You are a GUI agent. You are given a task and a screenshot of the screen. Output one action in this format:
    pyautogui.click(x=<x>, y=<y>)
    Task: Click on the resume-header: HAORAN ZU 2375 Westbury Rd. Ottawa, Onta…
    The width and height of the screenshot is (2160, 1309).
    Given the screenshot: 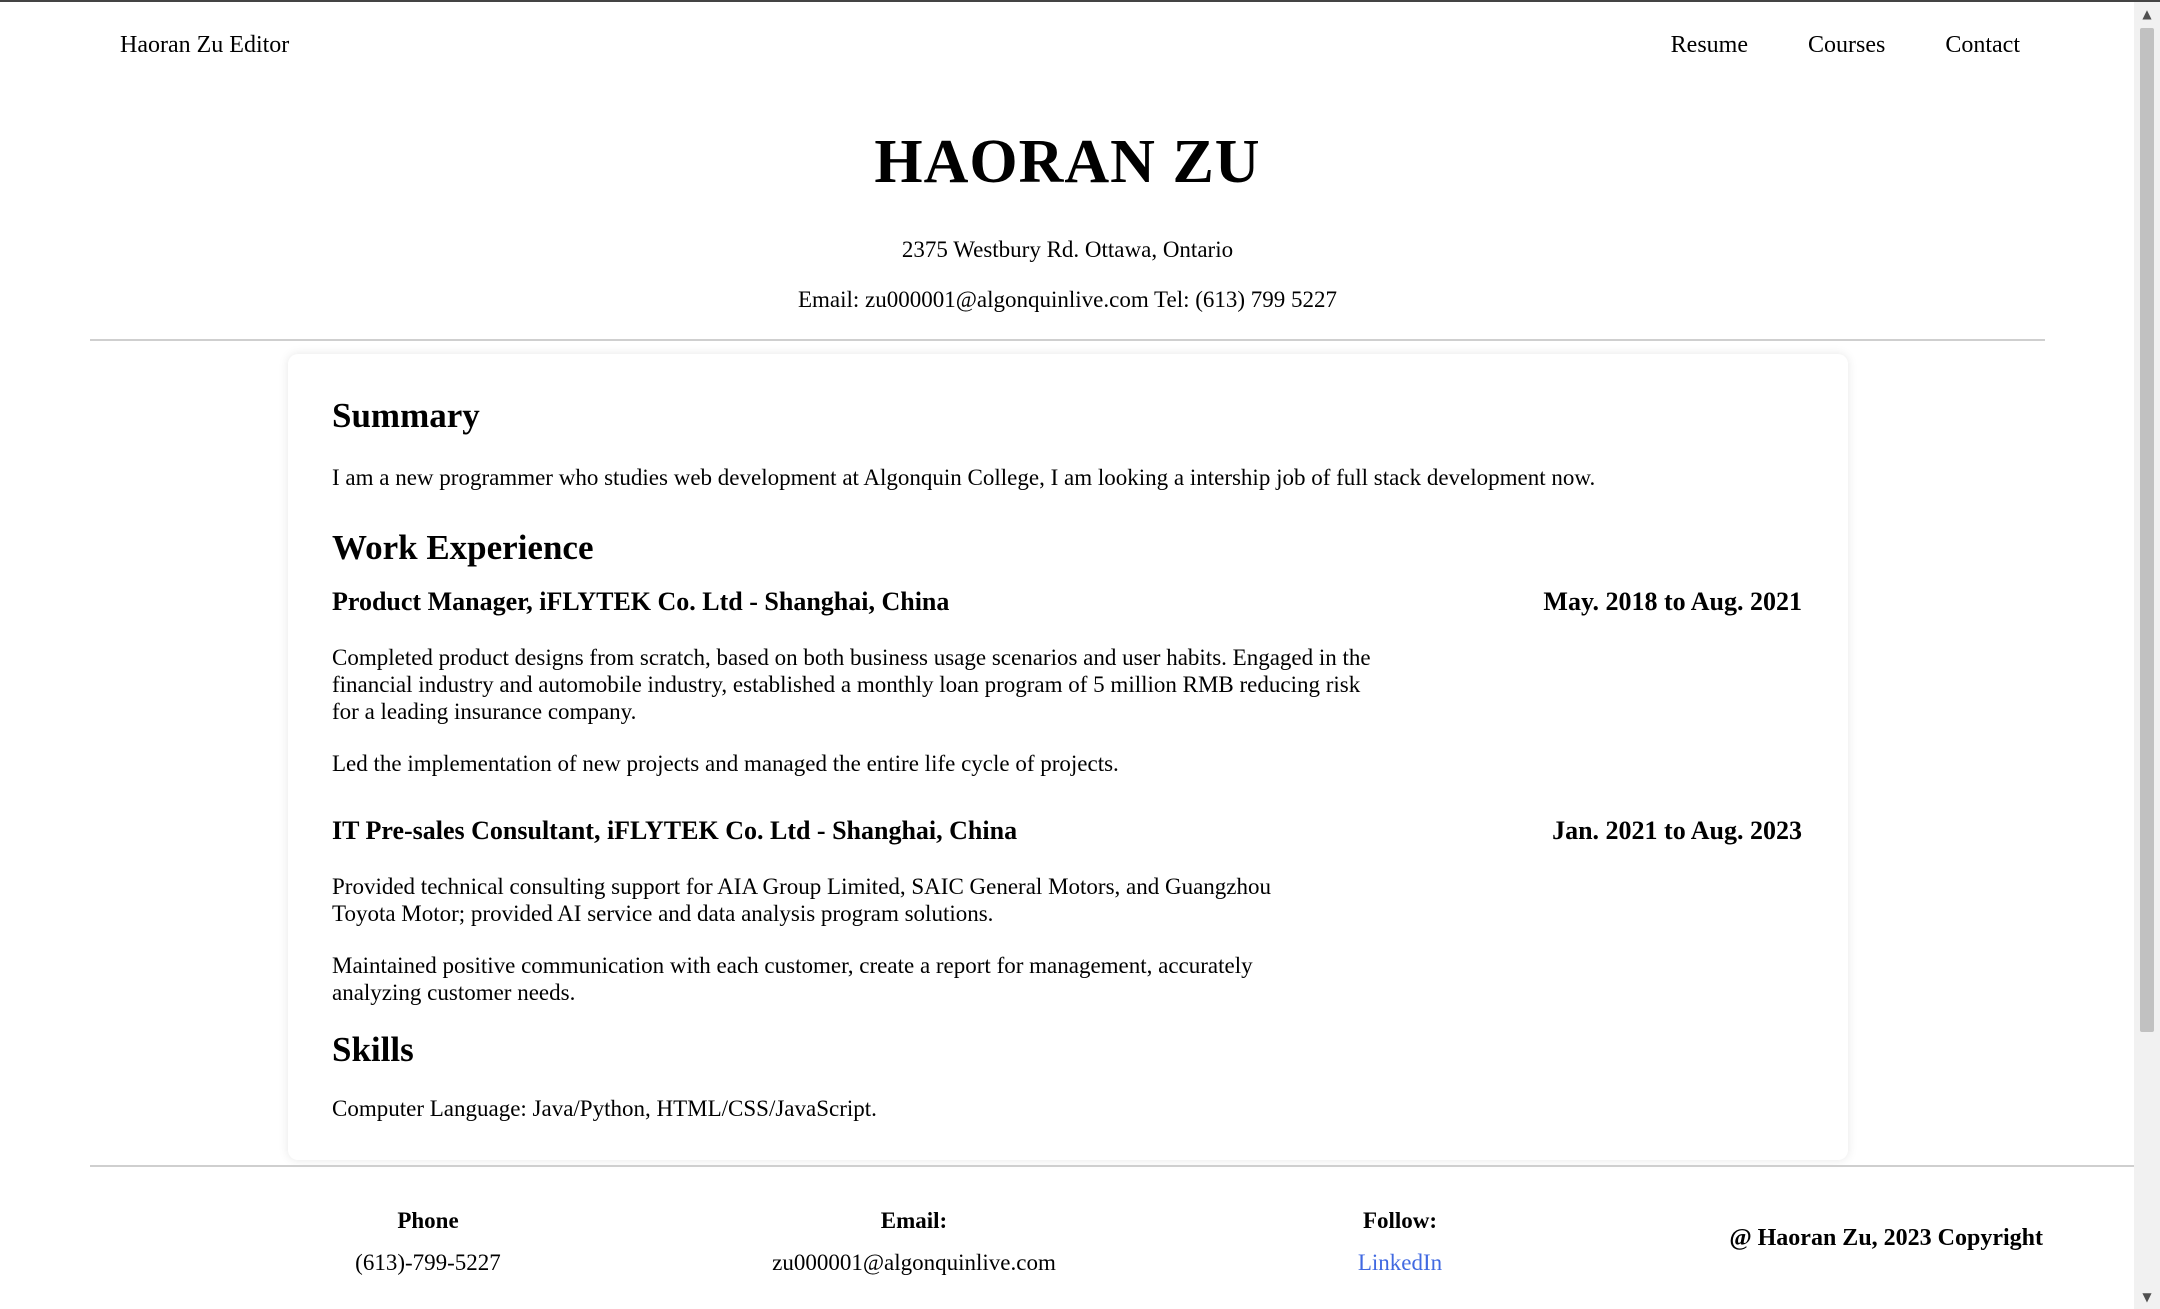 What is the action you would take?
    pyautogui.click(x=1067, y=218)
    